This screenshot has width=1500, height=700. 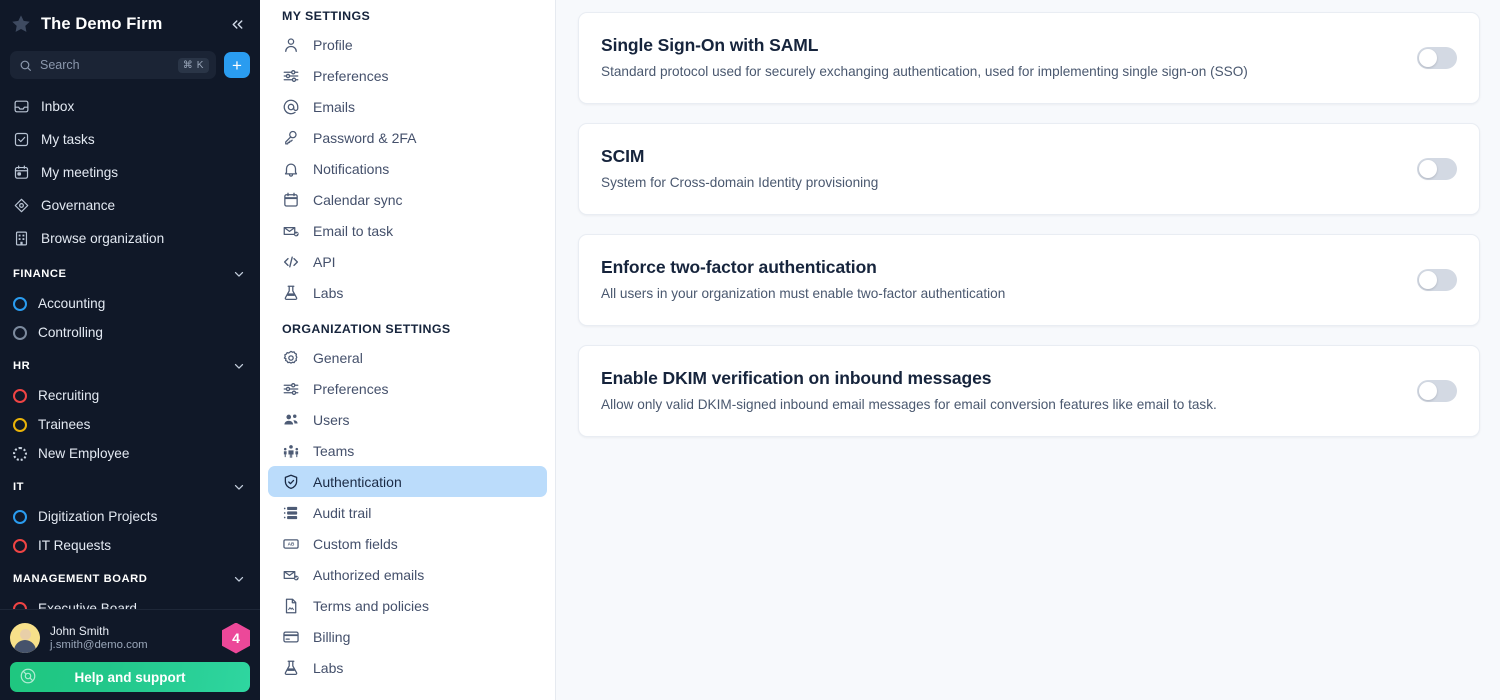 What do you see at coordinates (58, 106) in the screenshot?
I see `sidebar-item-label: Inbox` at bounding box center [58, 106].